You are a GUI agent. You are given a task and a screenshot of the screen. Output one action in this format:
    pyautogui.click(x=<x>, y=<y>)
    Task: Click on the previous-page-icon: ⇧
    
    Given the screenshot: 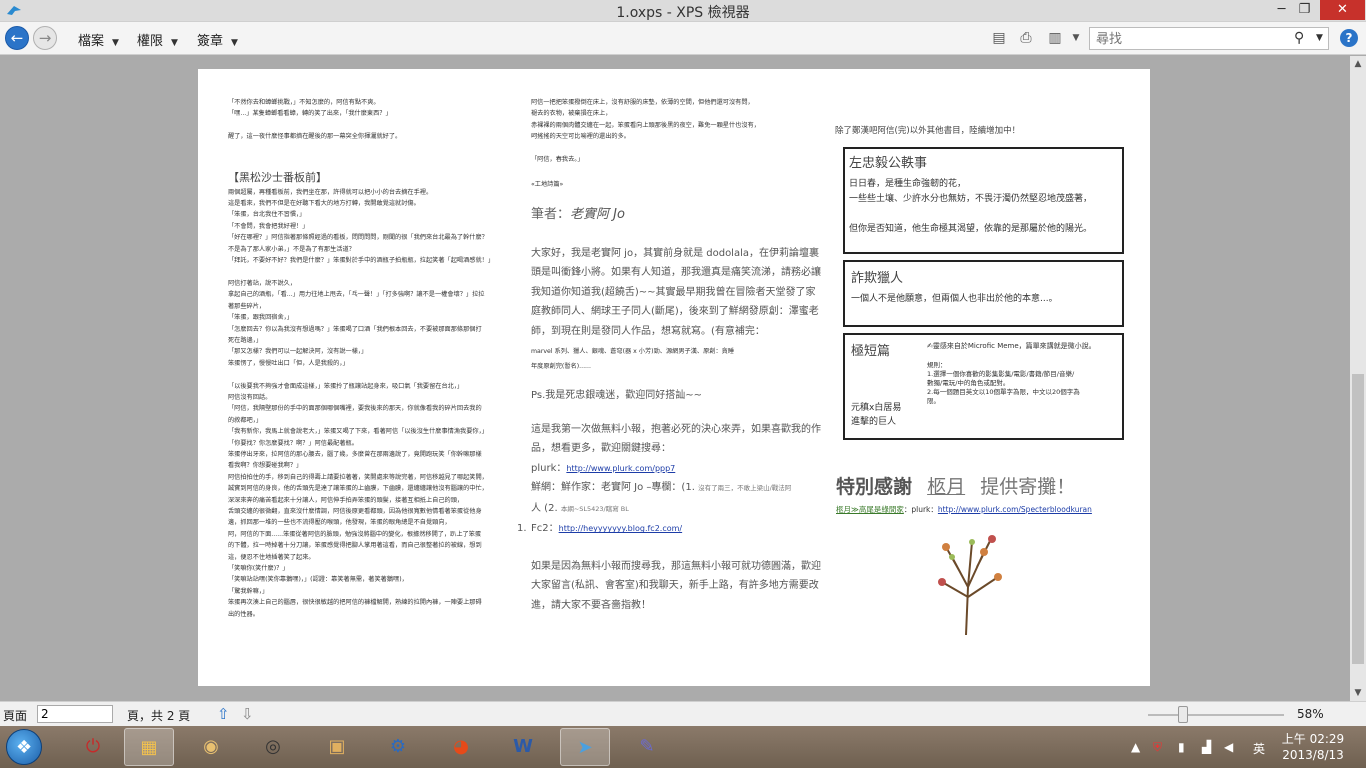 What is the action you would take?
    pyautogui.click(x=223, y=714)
    